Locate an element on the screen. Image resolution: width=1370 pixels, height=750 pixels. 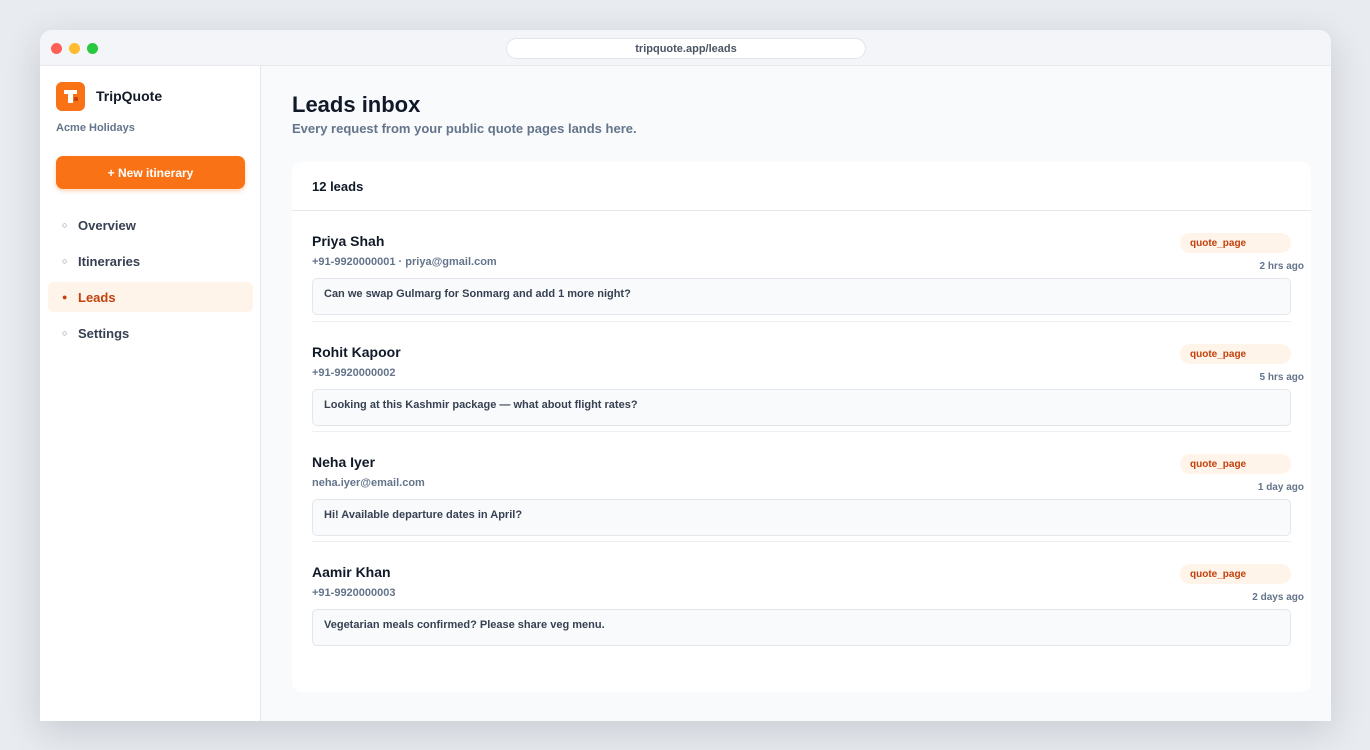
sidebar-item-itineraries: ○ Itineraries is located at coordinates (150, 261).